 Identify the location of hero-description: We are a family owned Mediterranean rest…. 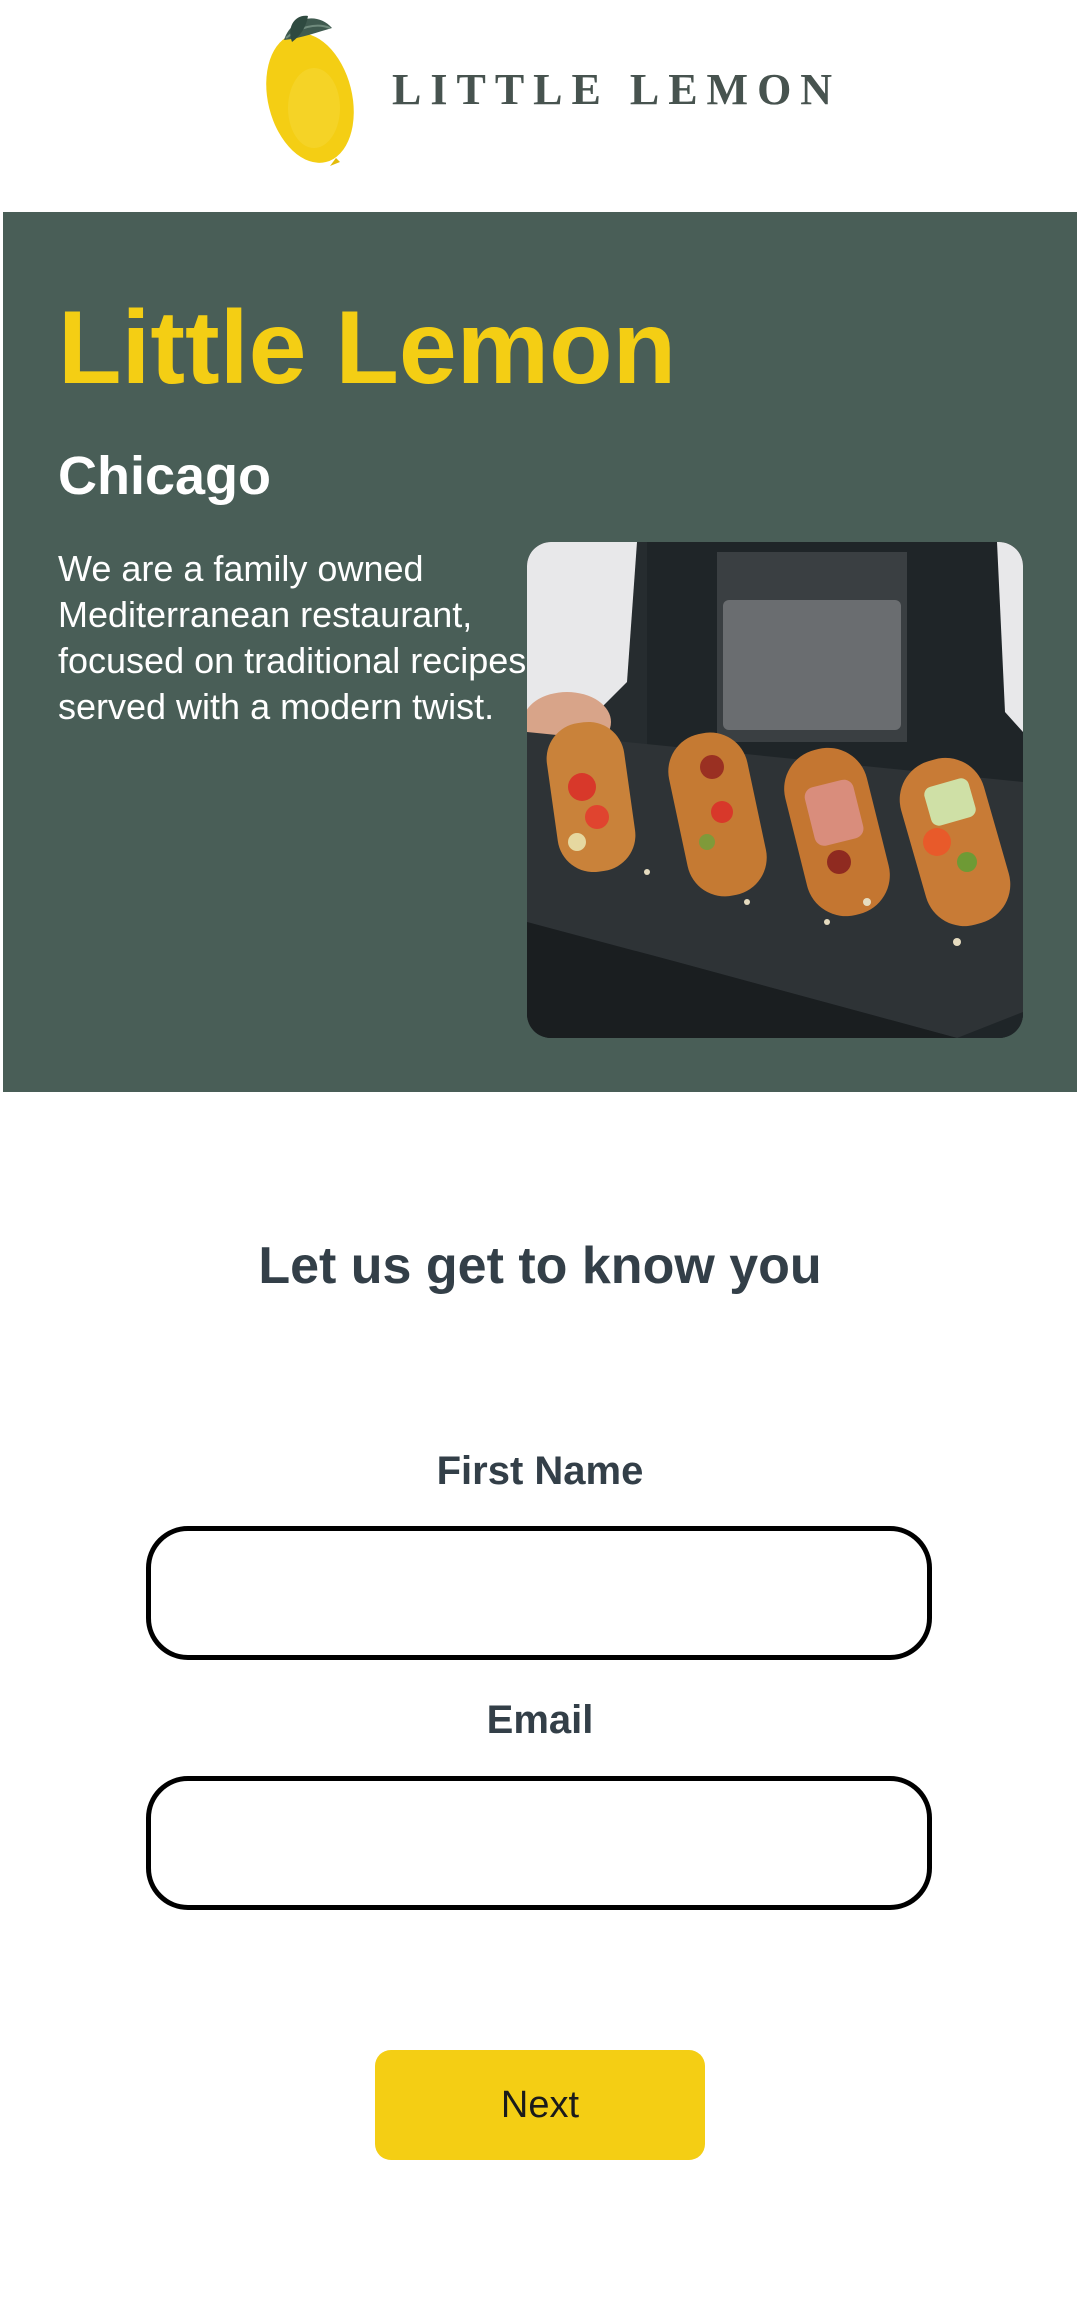
(292, 637).